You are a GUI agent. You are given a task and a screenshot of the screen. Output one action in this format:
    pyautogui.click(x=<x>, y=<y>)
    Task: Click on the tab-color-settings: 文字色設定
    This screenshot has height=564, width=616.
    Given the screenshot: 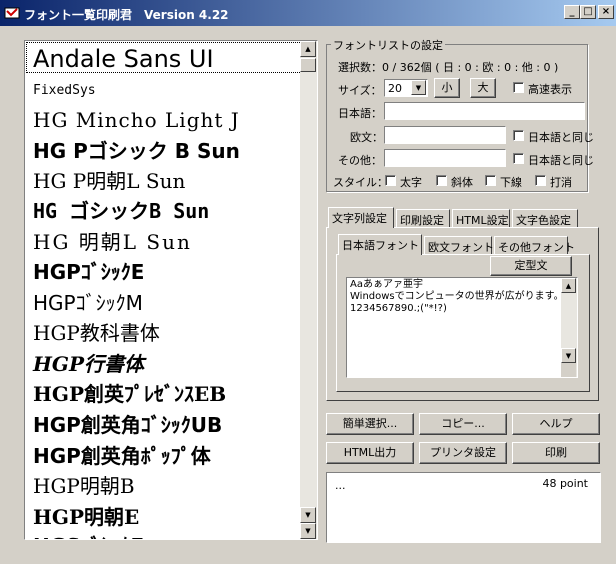 What is the action you would take?
    pyautogui.click(x=545, y=218)
    